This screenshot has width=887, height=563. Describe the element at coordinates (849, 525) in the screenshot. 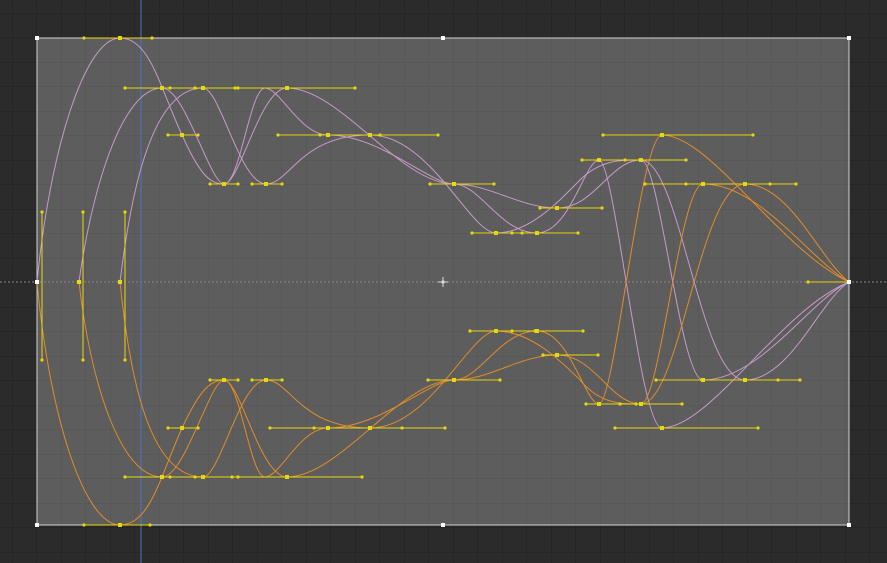

I see `transform-handle-bottom-right` at that location.